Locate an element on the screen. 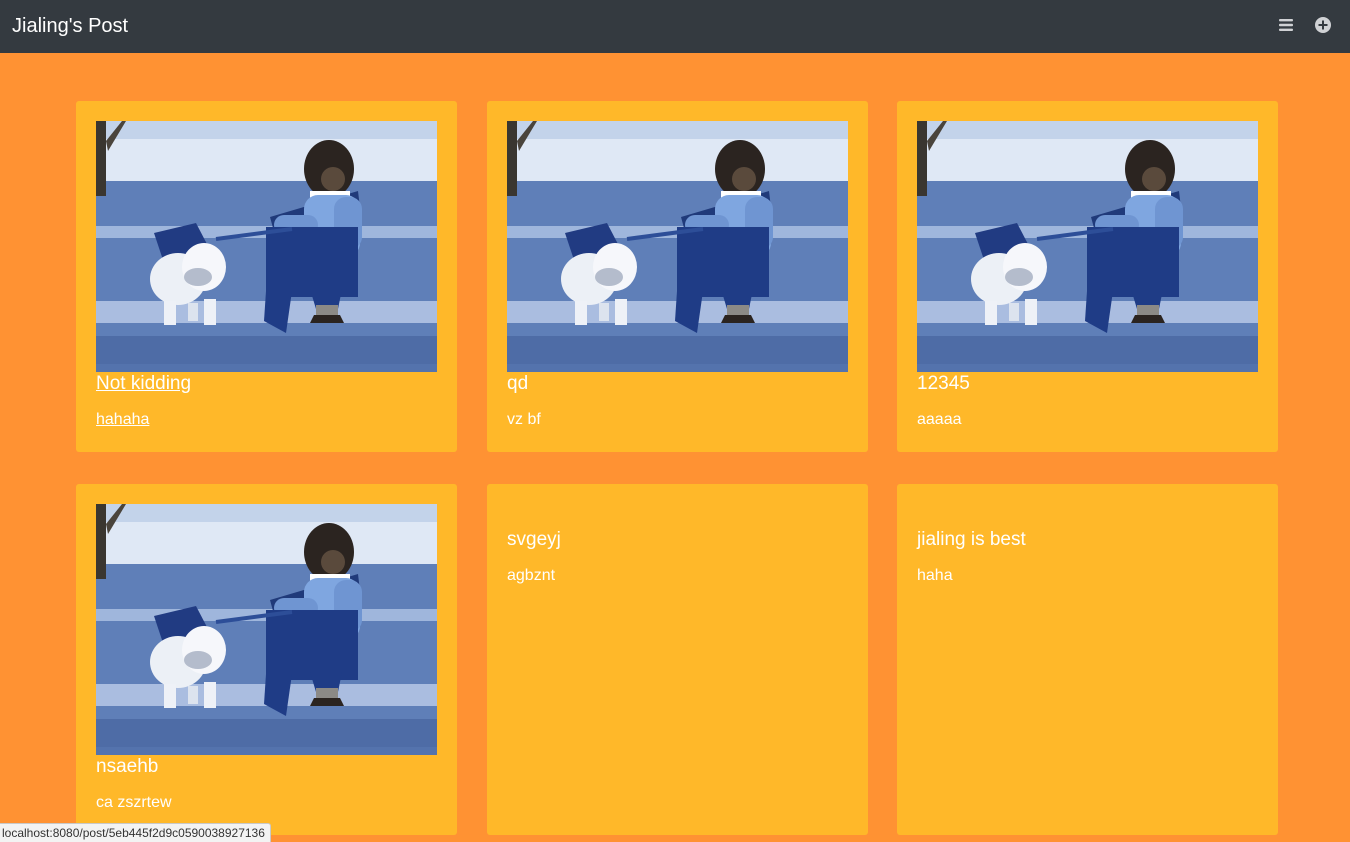  post-title: jialing is best is located at coordinates (971, 540).